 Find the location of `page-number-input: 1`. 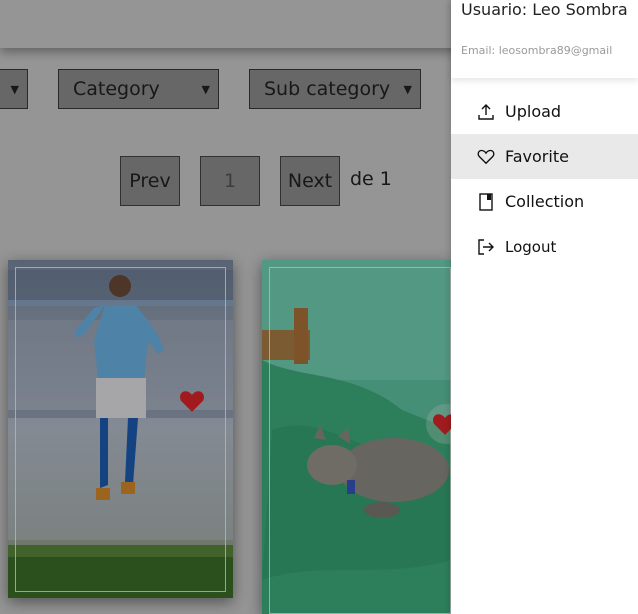

page-number-input: 1 is located at coordinates (230, 181).